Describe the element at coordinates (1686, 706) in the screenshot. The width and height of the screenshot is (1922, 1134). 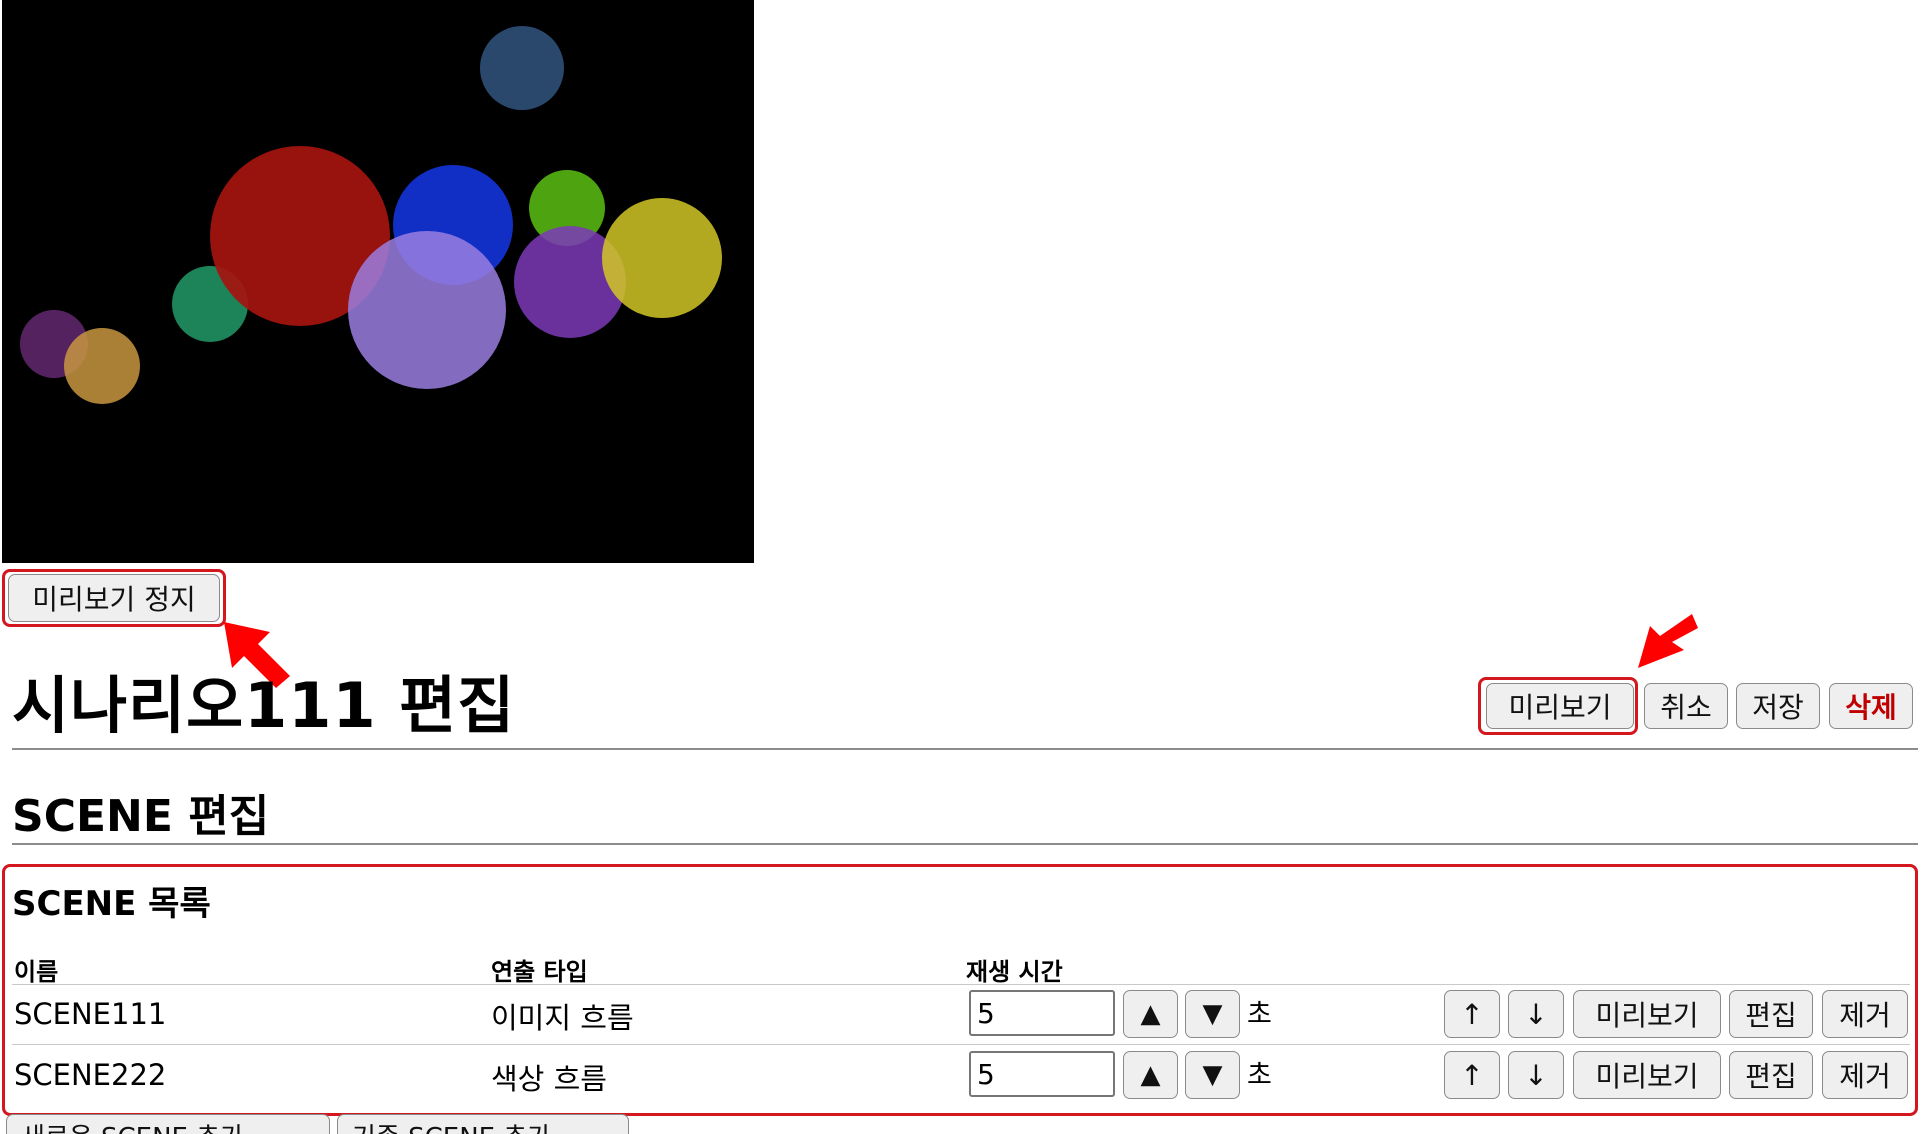
I see `cancel-button: 취소` at that location.